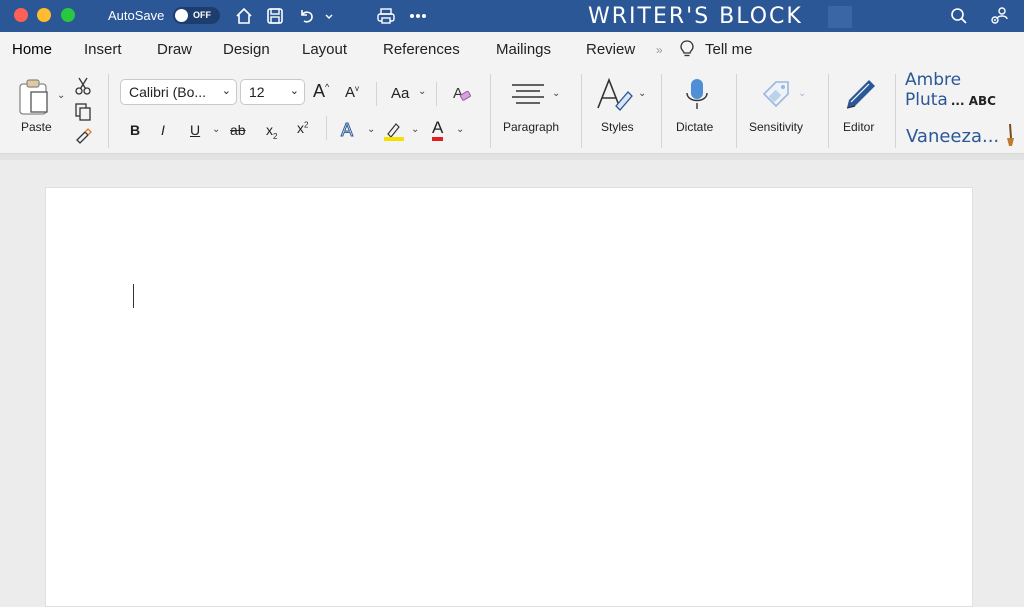 This screenshot has height=607, width=1024. Describe the element at coordinates (1010, 137) in the screenshot. I see `brush-icon` at that location.